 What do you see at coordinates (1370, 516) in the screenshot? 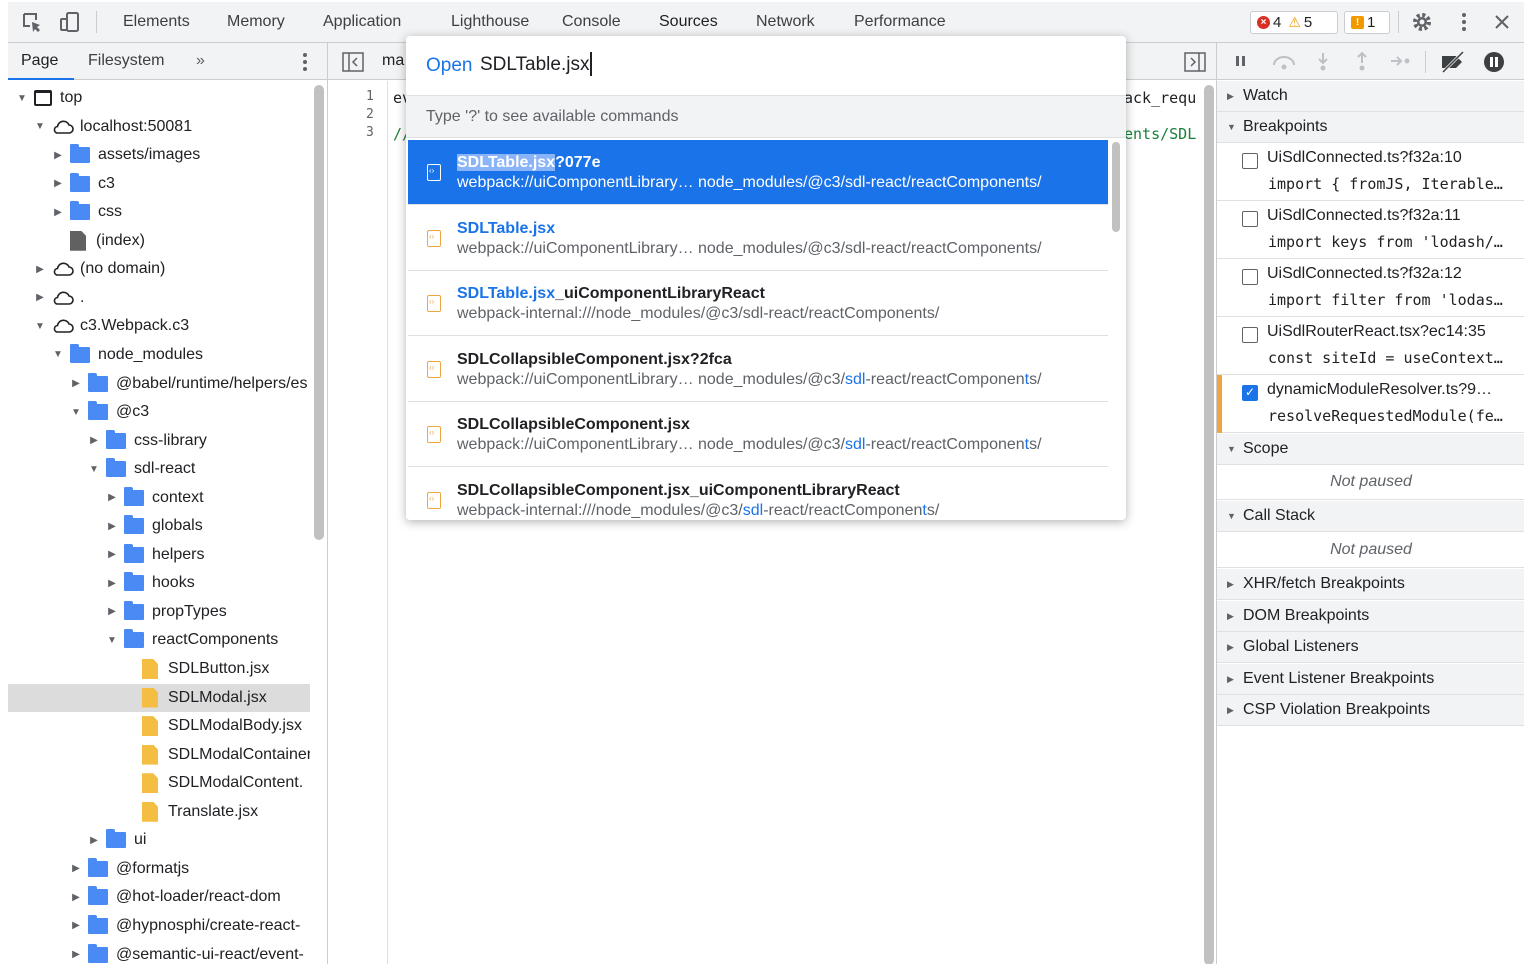
I see `section-call-stack: ▼ Call Stack` at bounding box center [1370, 516].